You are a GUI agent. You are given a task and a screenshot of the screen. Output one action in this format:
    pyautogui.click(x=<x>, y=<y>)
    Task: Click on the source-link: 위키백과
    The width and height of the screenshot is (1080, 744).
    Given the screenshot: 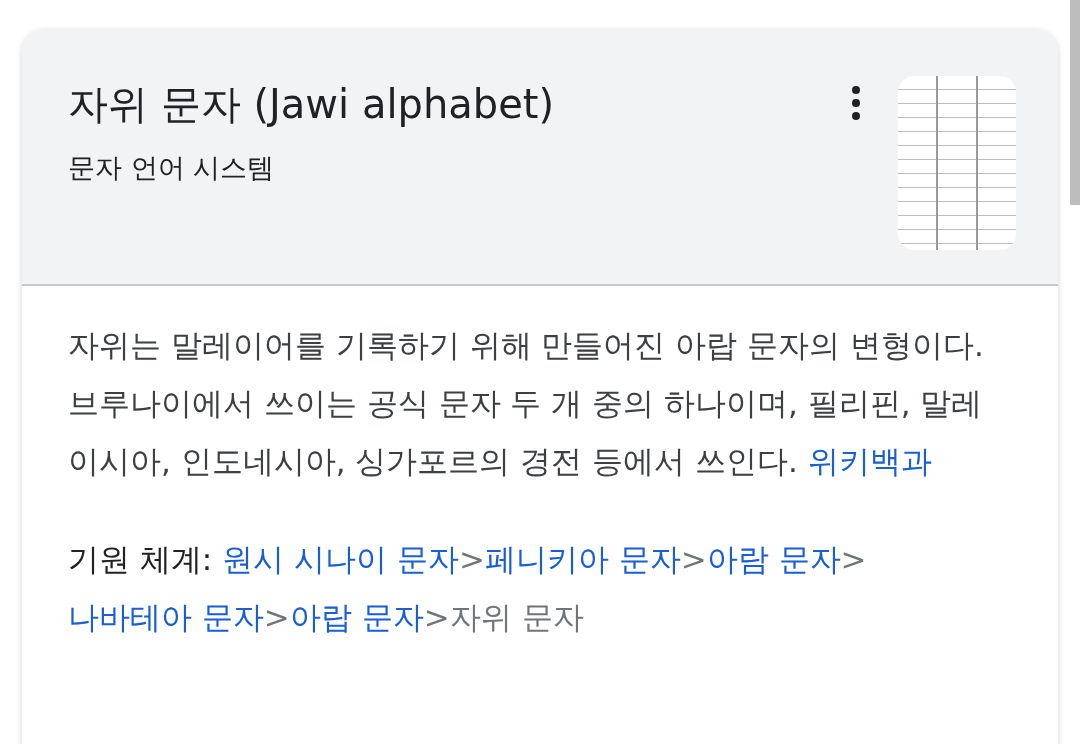 What is the action you would take?
    pyautogui.click(x=869, y=461)
    